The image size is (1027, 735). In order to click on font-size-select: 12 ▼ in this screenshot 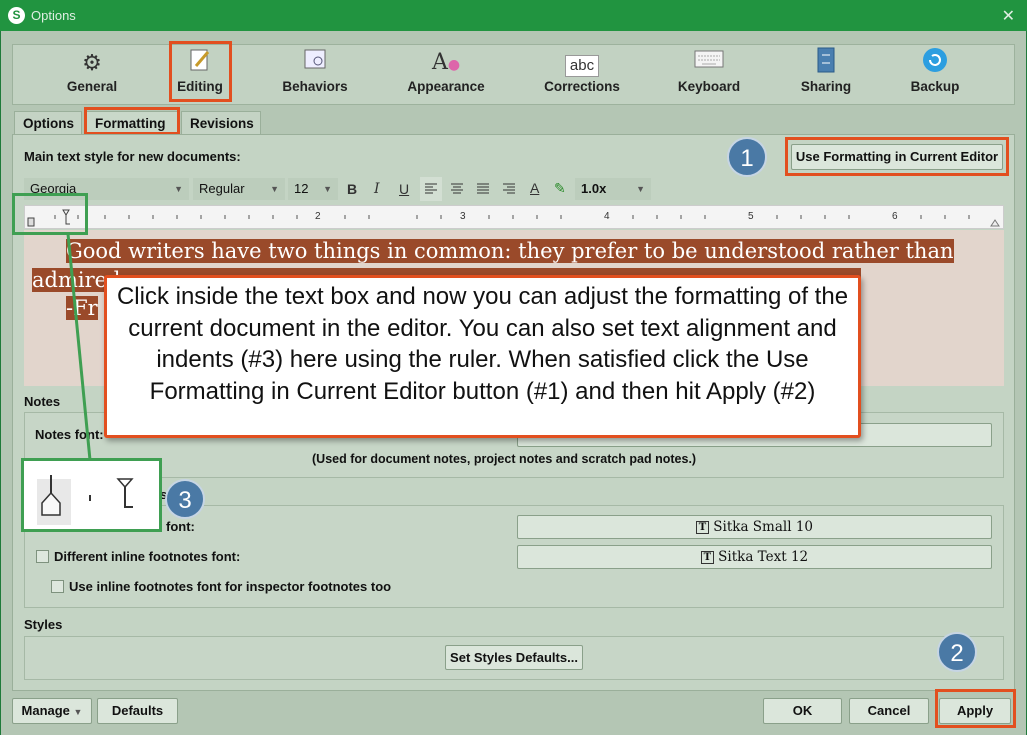, I will do `click(313, 189)`.